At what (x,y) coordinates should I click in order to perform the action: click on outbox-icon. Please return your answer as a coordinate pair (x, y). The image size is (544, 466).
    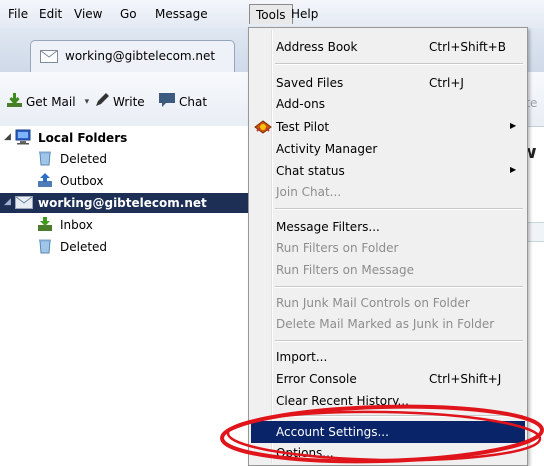
    Looking at the image, I should click on (45, 181).